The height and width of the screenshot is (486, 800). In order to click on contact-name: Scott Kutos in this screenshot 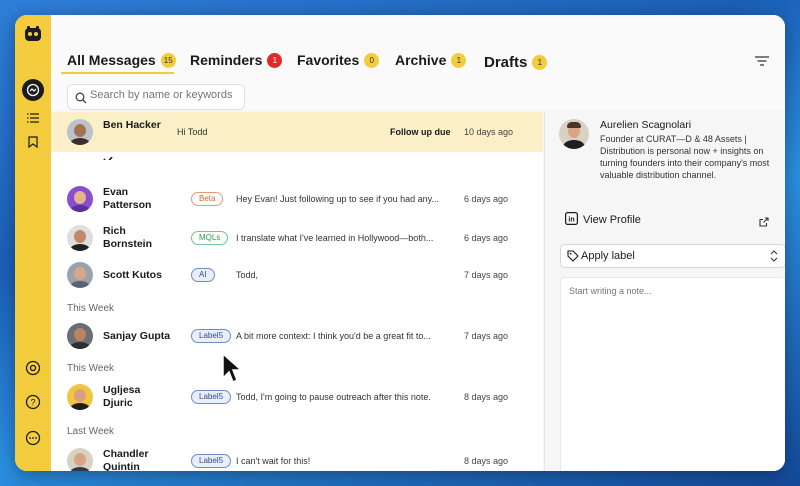, I will do `click(132, 275)`.